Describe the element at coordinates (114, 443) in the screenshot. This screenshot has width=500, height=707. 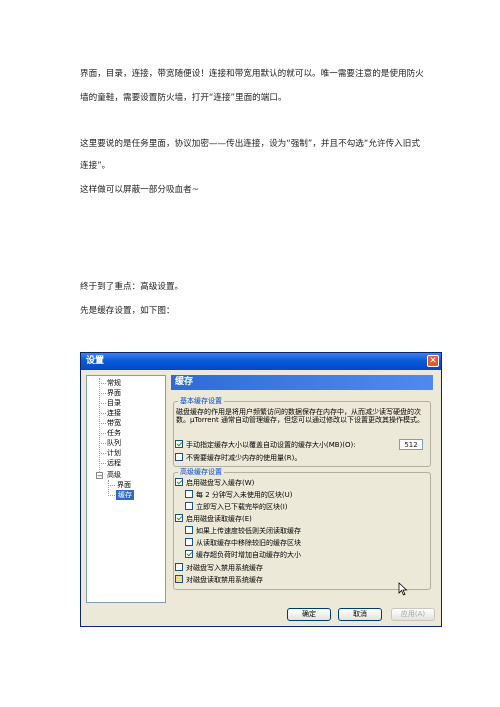
I see `tree-item-queue: 队列` at that location.